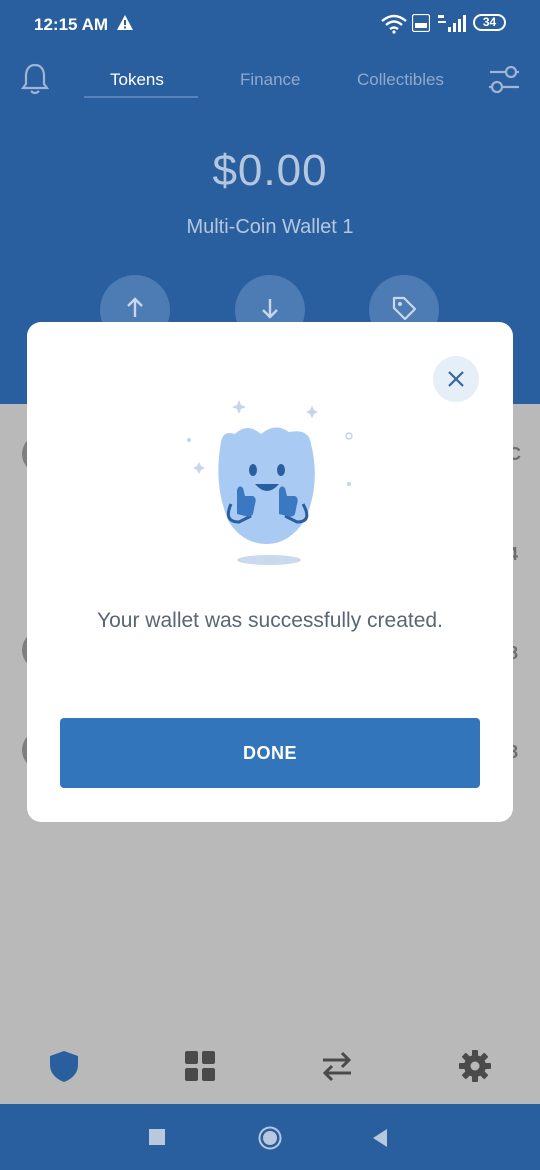 This screenshot has height=1170, width=540. What do you see at coordinates (380, 1138) in the screenshot?
I see `back-button` at bounding box center [380, 1138].